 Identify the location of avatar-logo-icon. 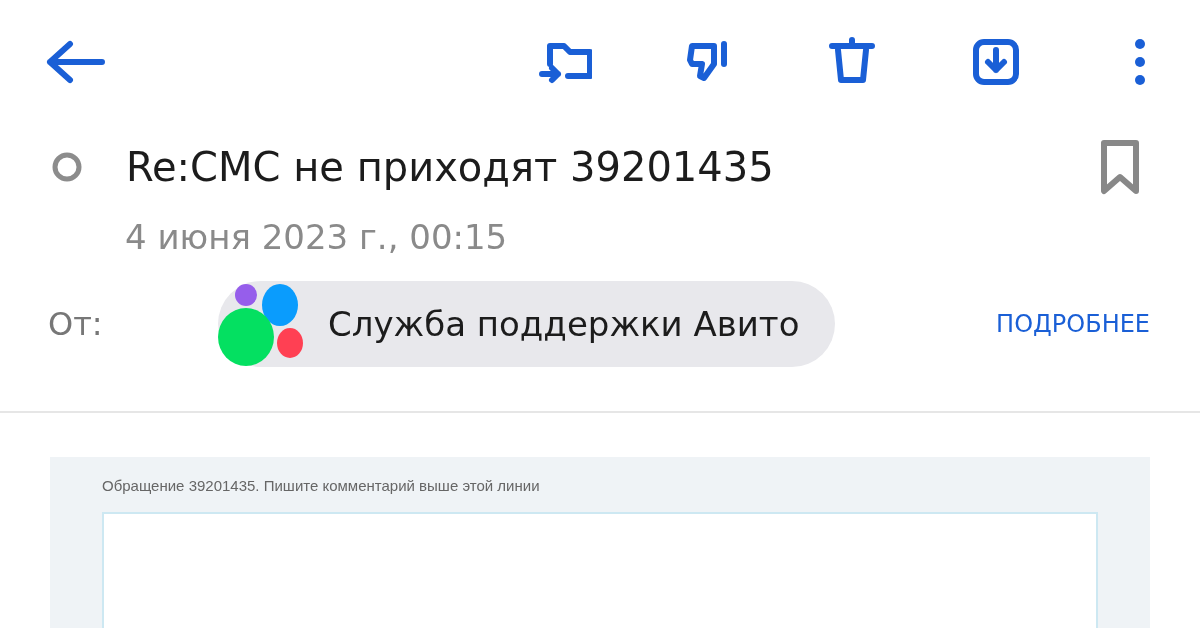
(262, 324).